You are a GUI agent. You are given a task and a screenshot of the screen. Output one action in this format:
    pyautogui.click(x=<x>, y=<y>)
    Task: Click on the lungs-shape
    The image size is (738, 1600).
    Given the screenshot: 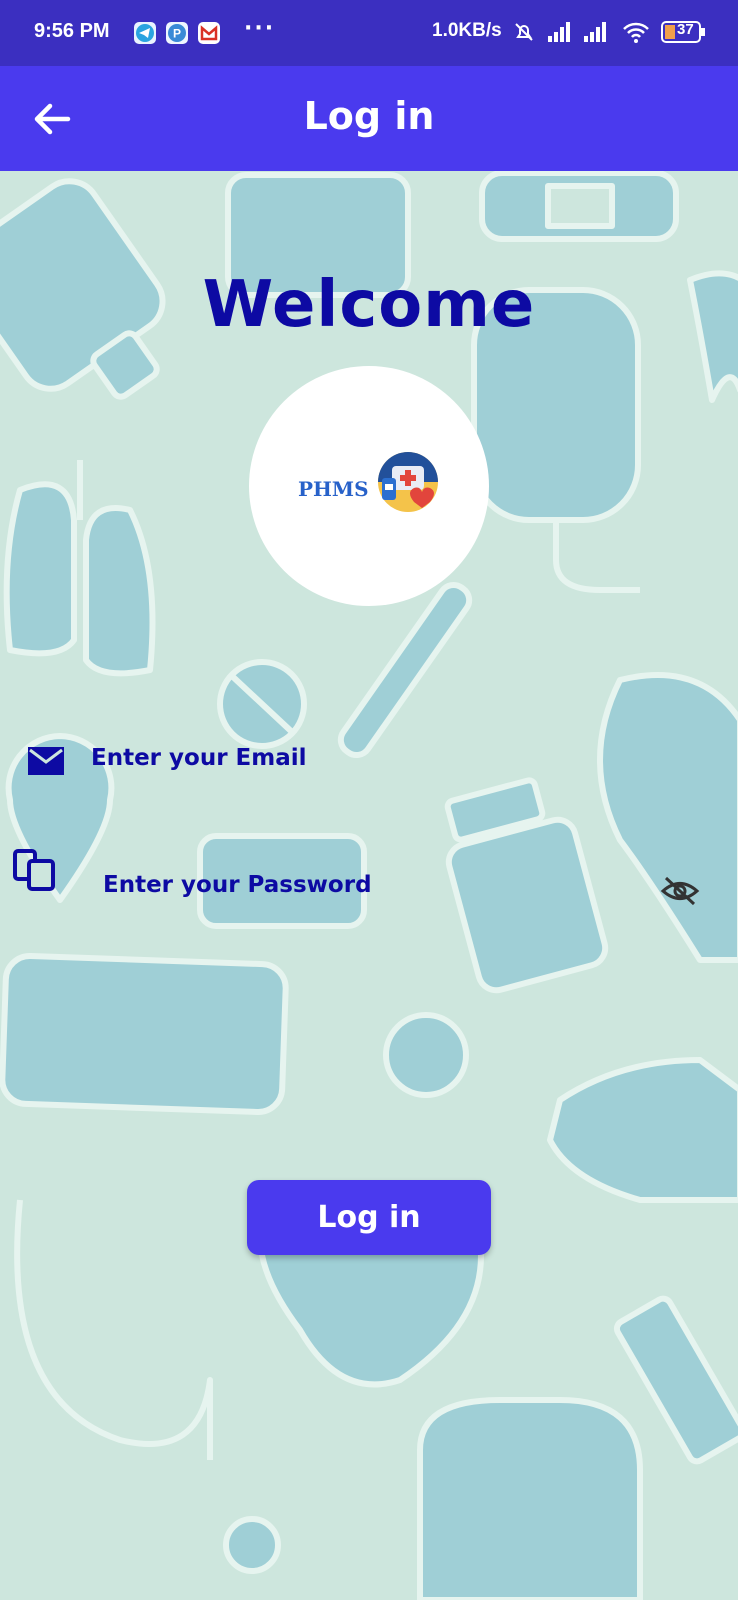 What is the action you would take?
    pyautogui.click(x=79, y=568)
    